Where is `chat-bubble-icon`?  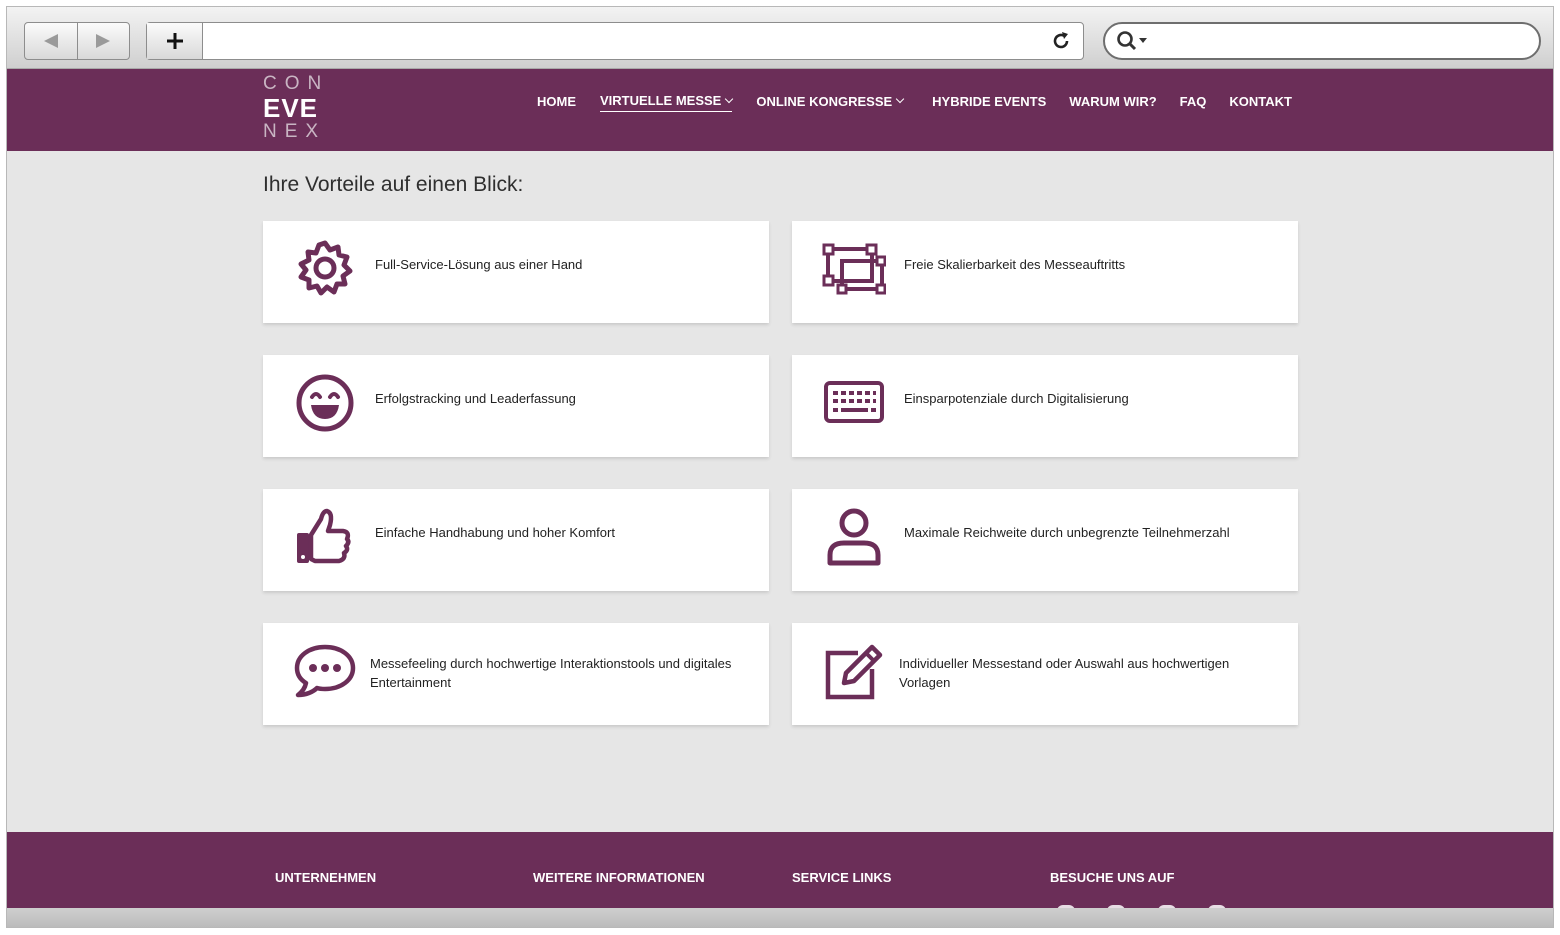 chat-bubble-icon is located at coordinates (325, 671).